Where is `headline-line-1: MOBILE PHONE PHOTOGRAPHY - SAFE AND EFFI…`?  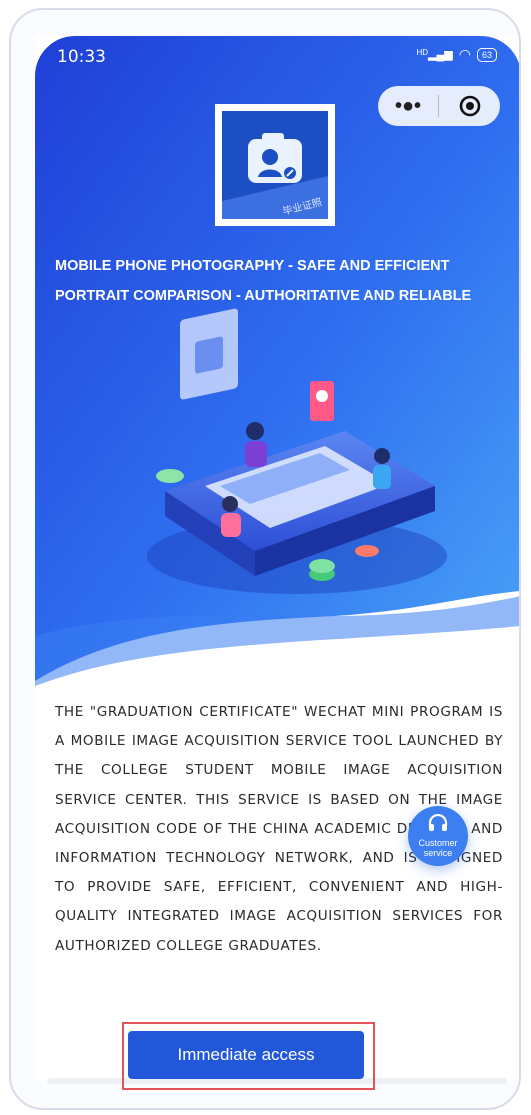
headline-line-1: MOBILE PHONE PHOTOGRAPHY - SAFE AND EFFI… is located at coordinates (252, 266).